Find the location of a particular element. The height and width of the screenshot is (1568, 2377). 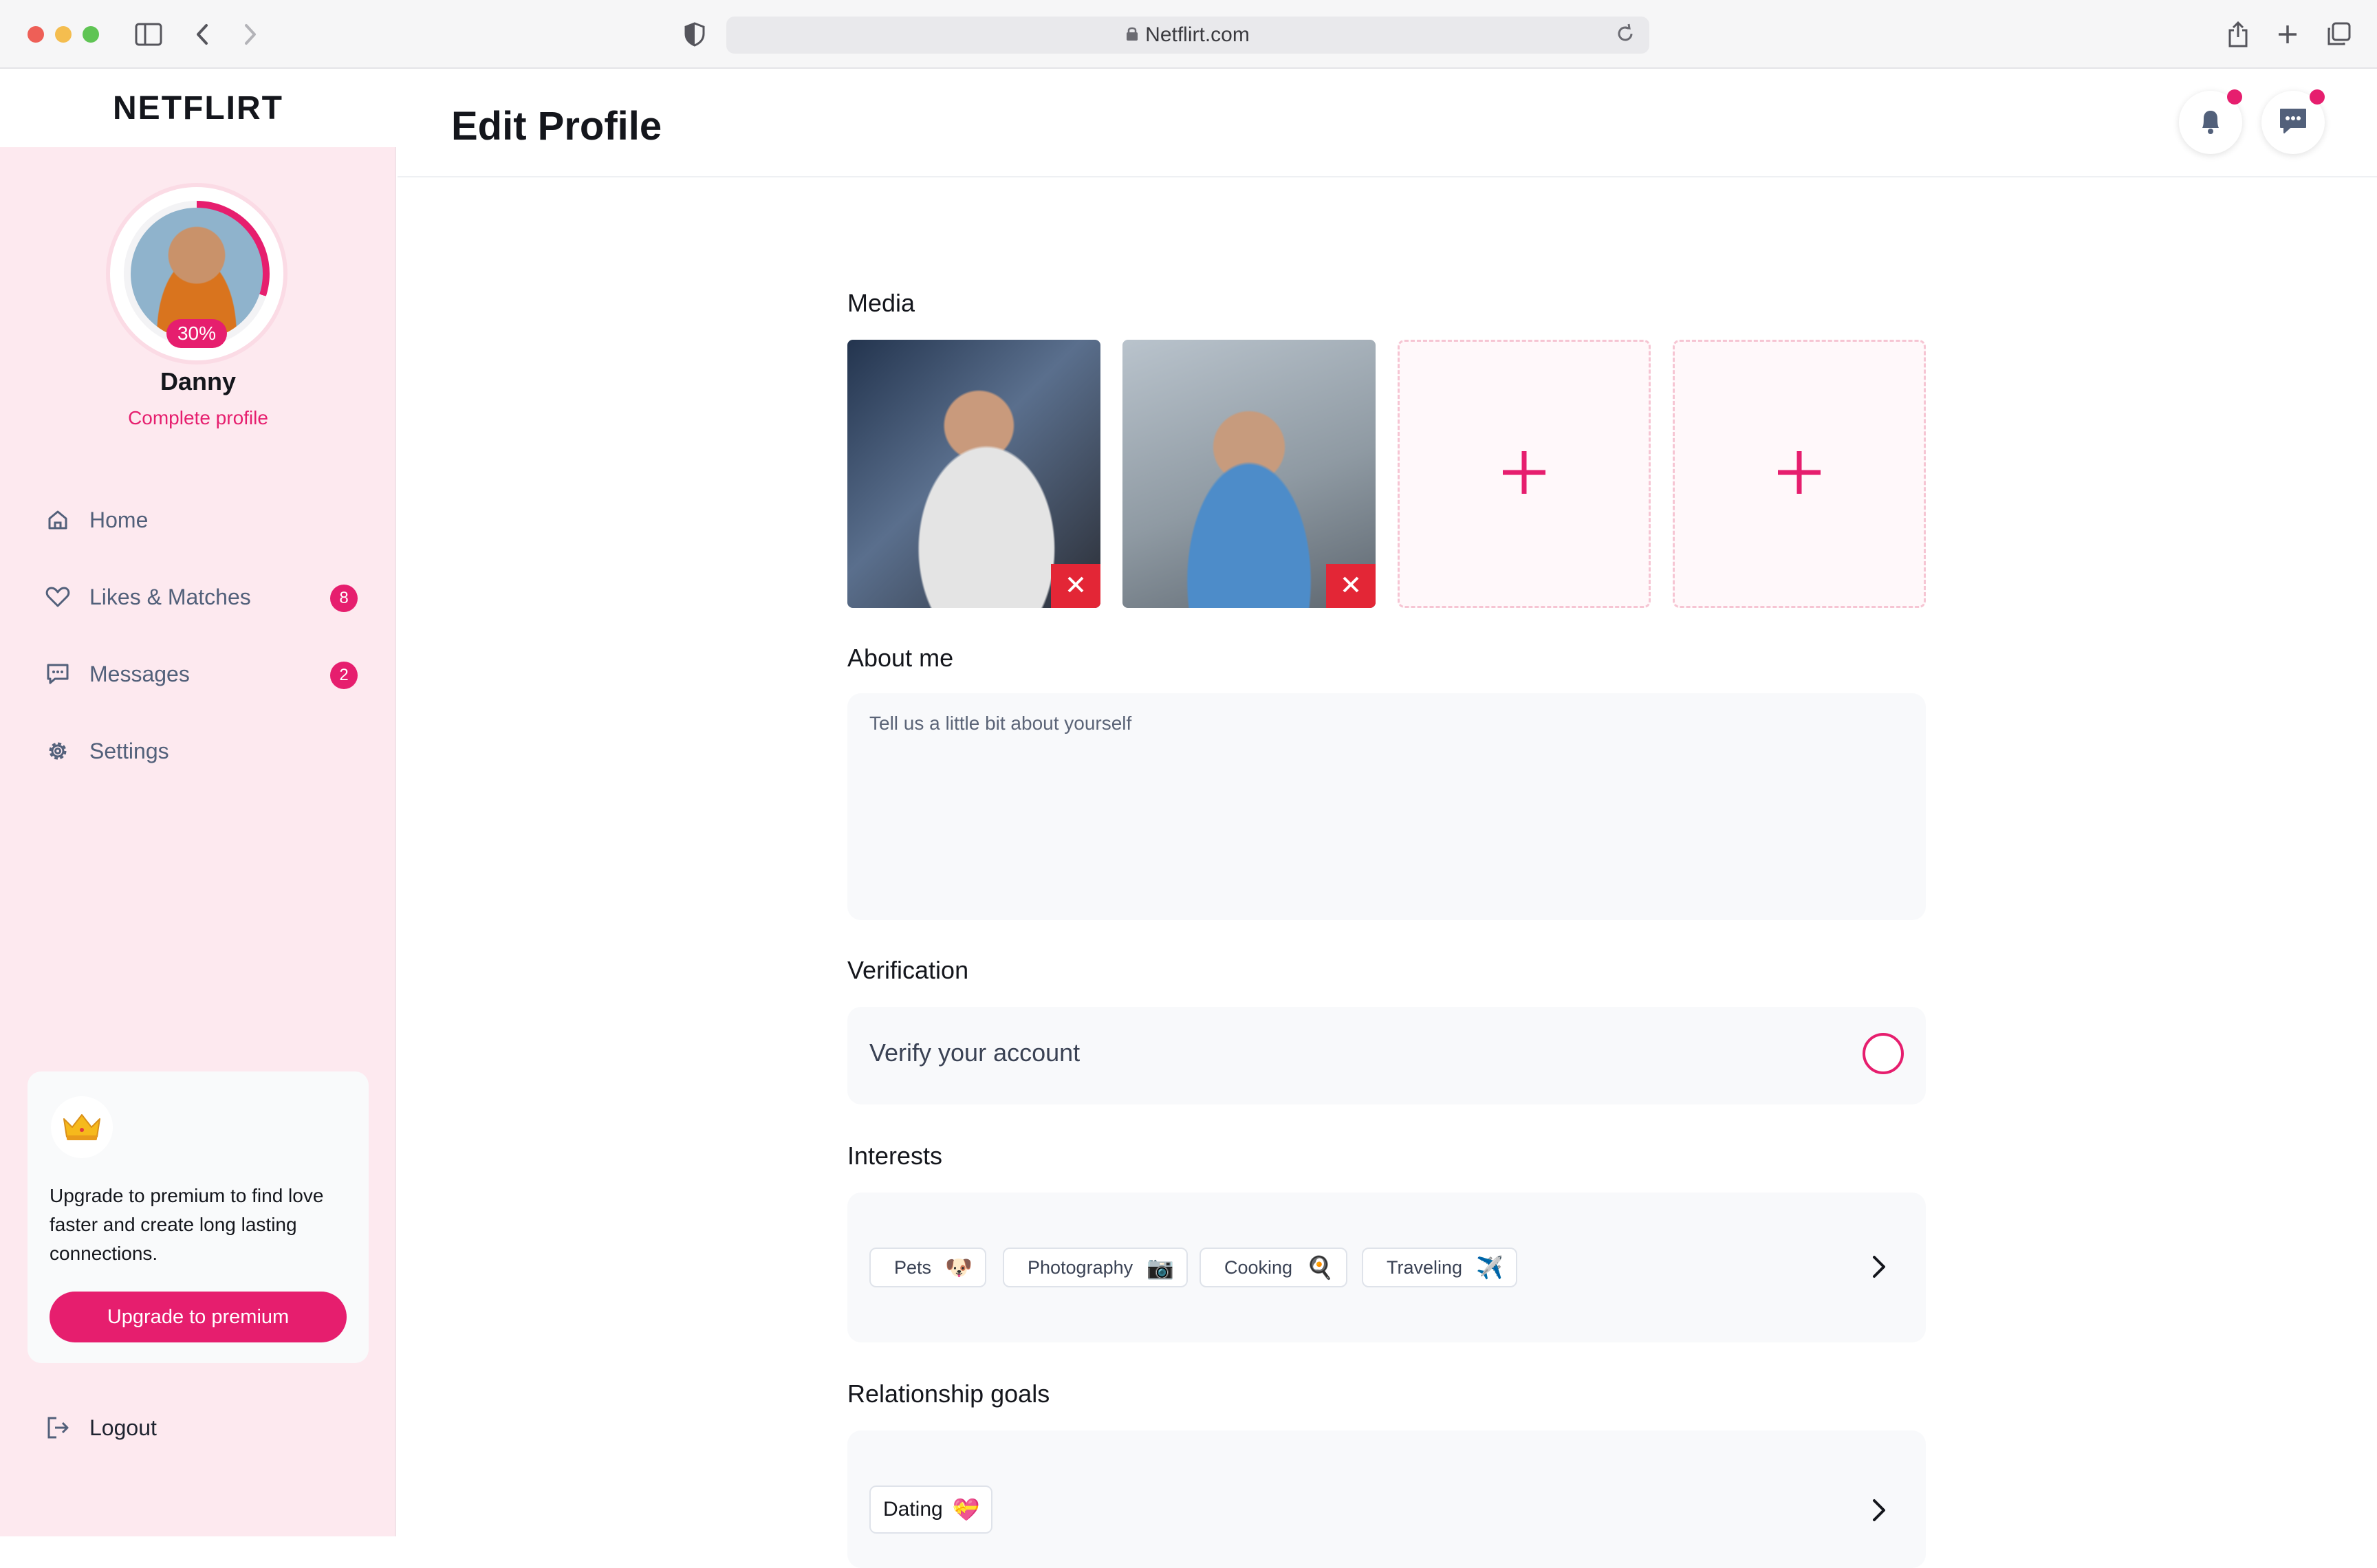

privacy-shield-icon is located at coordinates (694, 34).